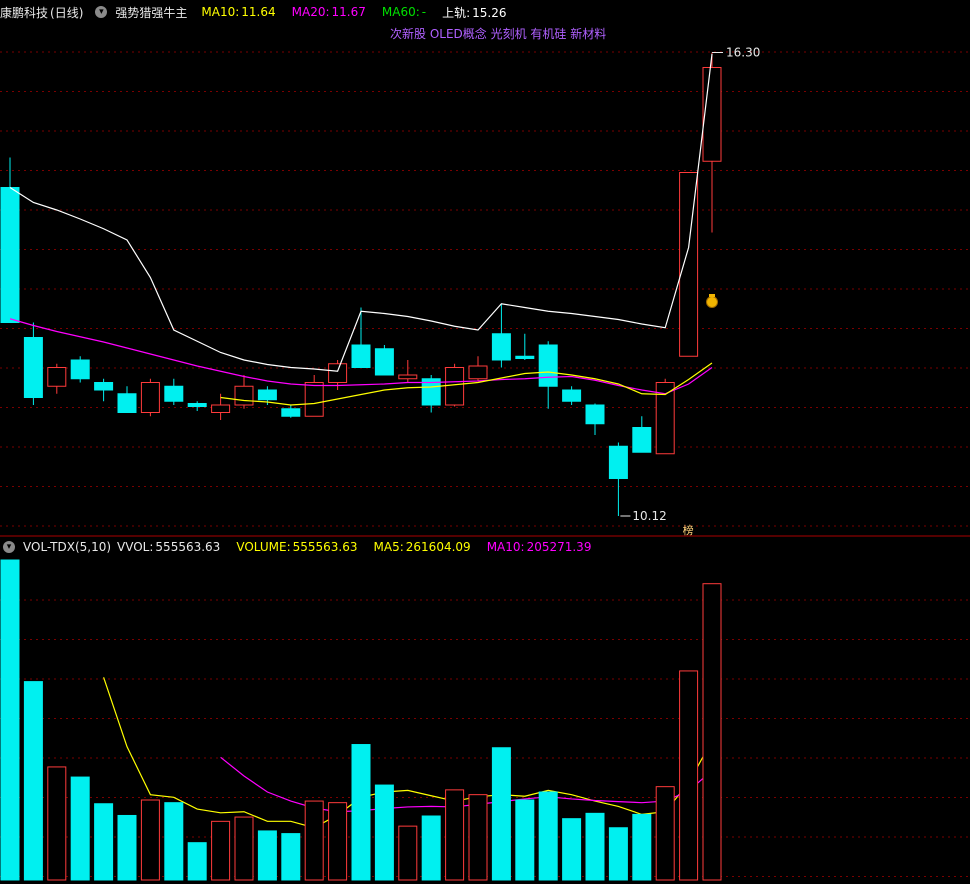 This screenshot has height=884, width=970. I want to click on volume-ma10-line, so click(466, 784).